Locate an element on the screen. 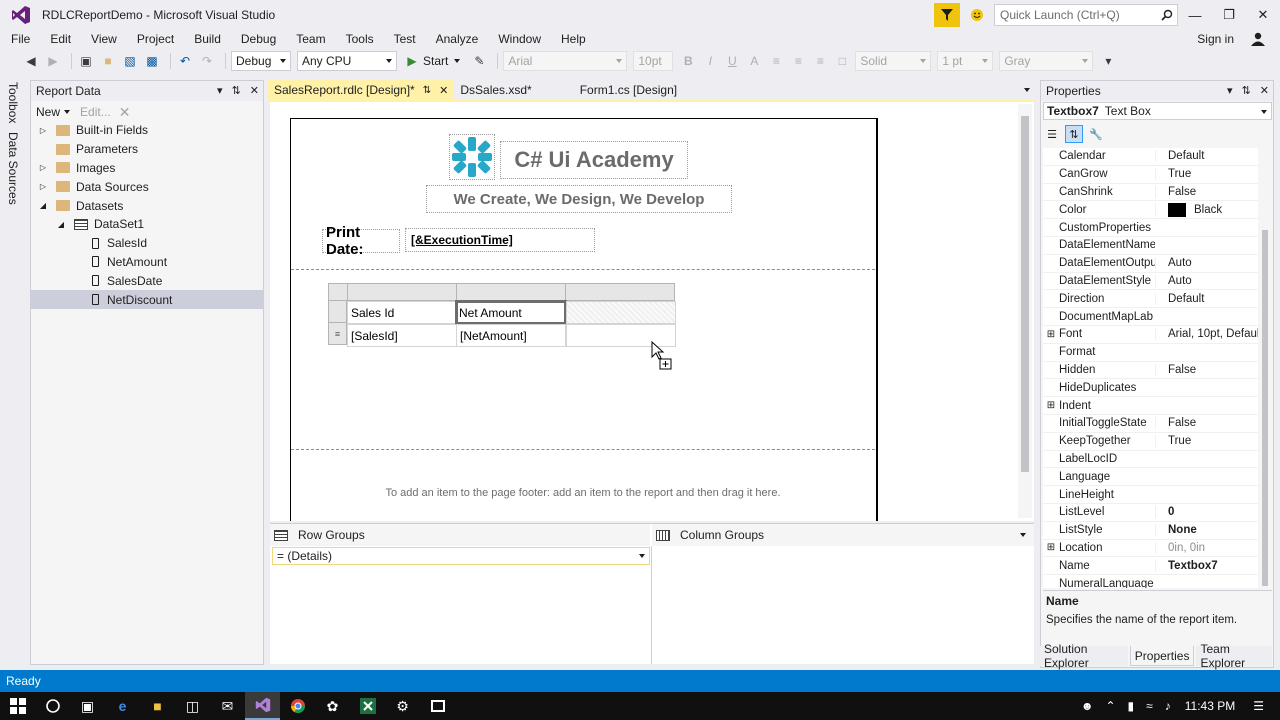 The width and height of the screenshot is (1280, 720). attach-icon: ✎ is located at coordinates (479, 61).